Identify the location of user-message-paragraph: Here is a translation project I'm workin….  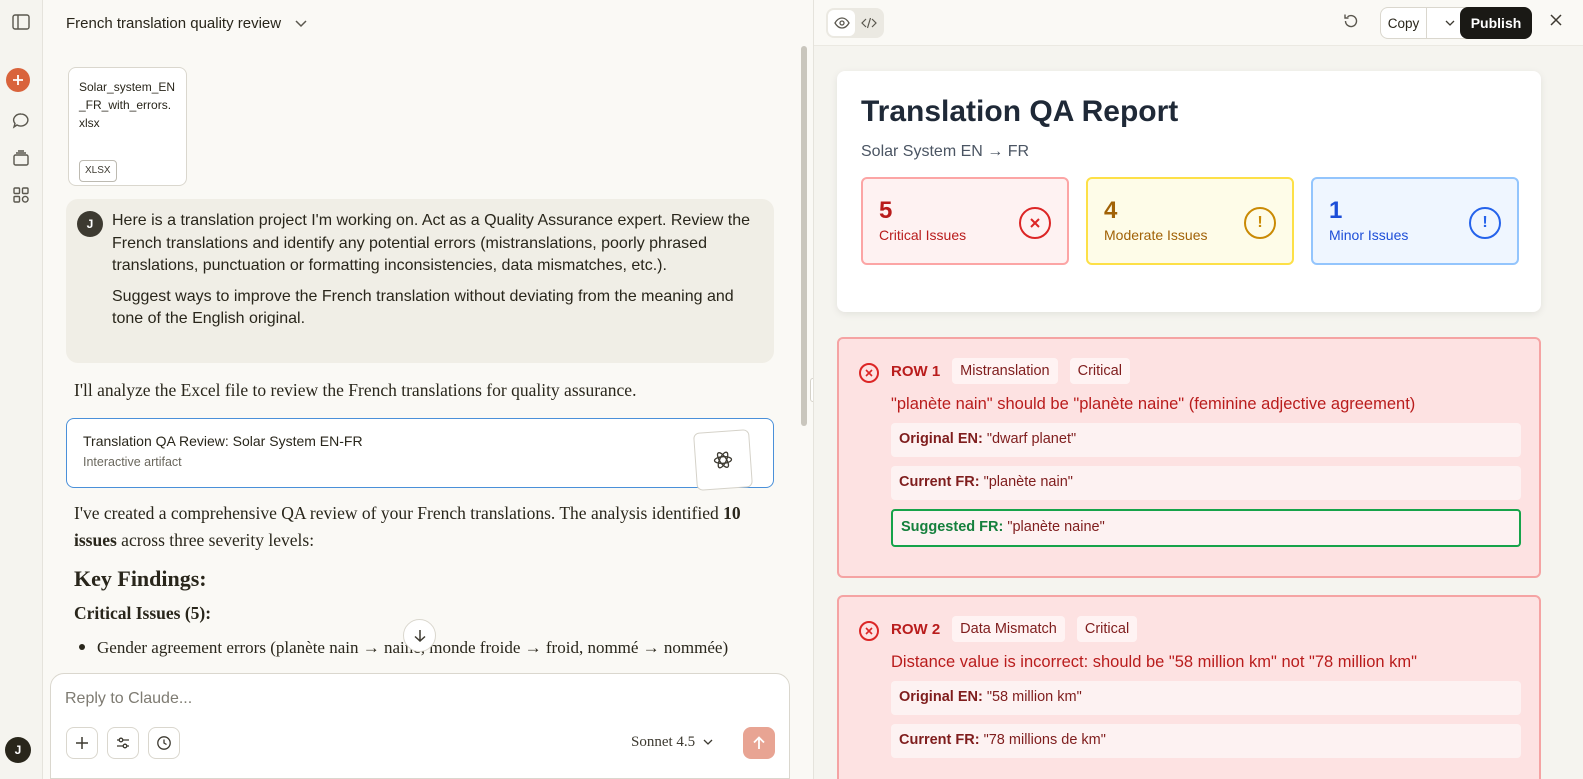
(431, 243).